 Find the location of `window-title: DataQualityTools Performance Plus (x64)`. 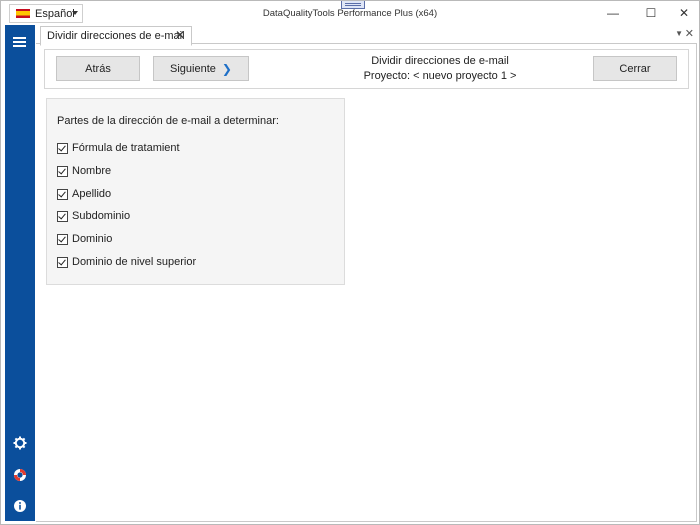

window-title: DataQualityTools Performance Plus (x64) is located at coordinates (350, 13).